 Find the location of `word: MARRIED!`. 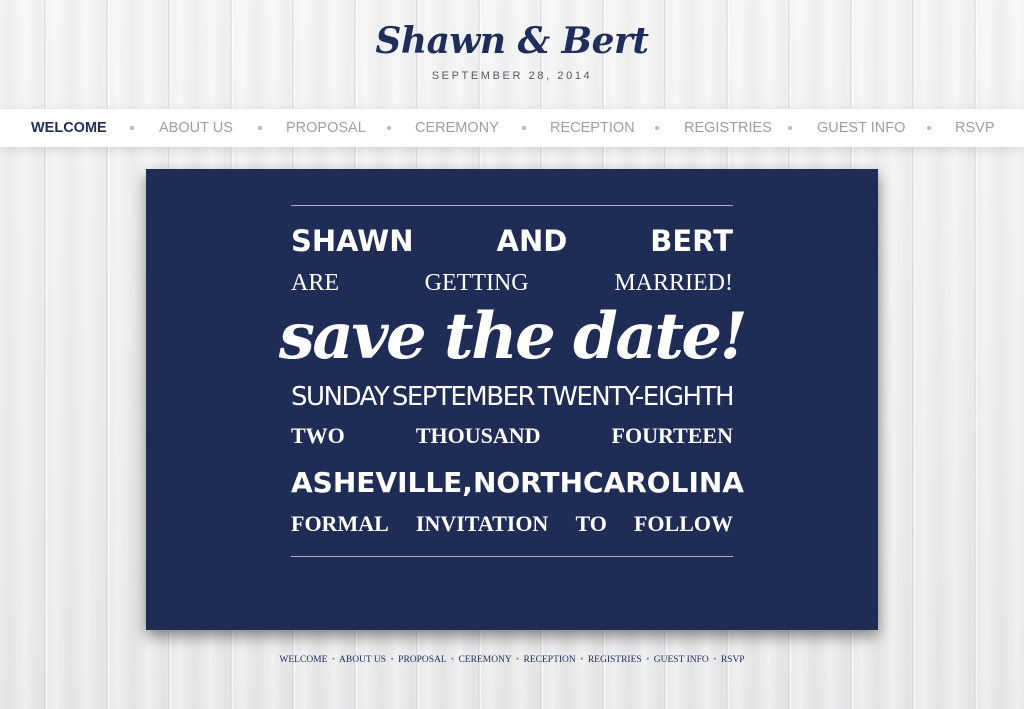

word: MARRIED! is located at coordinates (673, 283).